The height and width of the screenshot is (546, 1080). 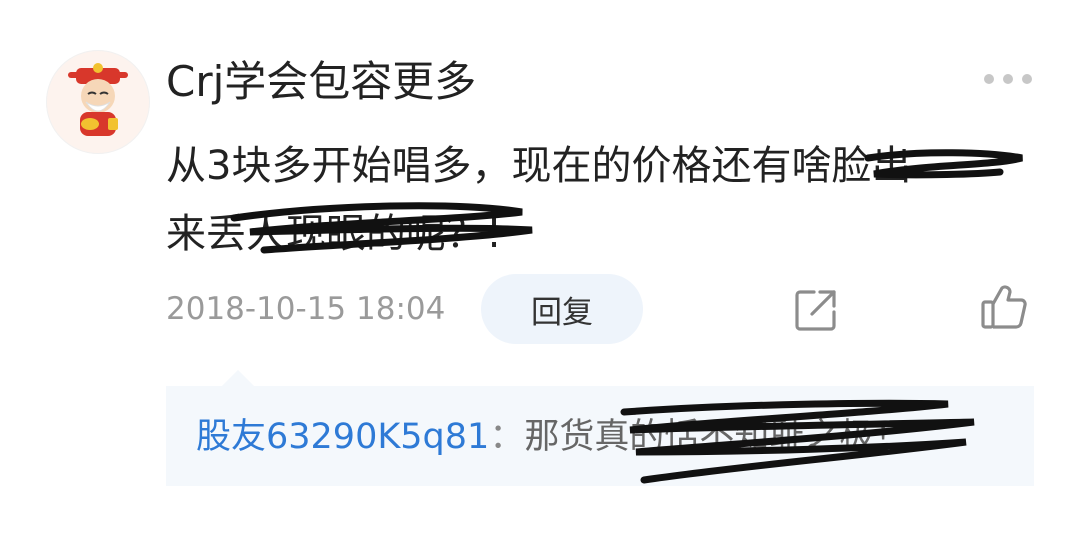 I want to click on thumbs-up-icon, so click(x=1004, y=307).